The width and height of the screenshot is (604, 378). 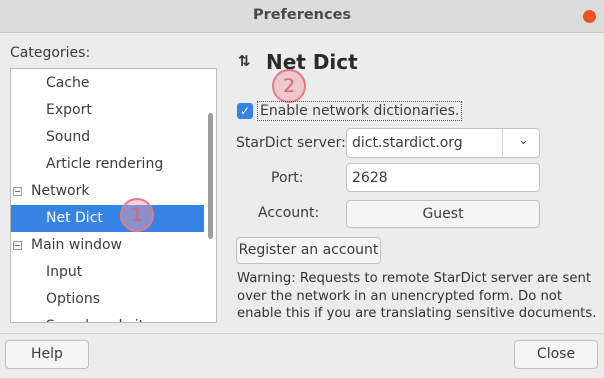 What do you see at coordinates (287, 178) in the screenshot?
I see `port-label: Port:` at bounding box center [287, 178].